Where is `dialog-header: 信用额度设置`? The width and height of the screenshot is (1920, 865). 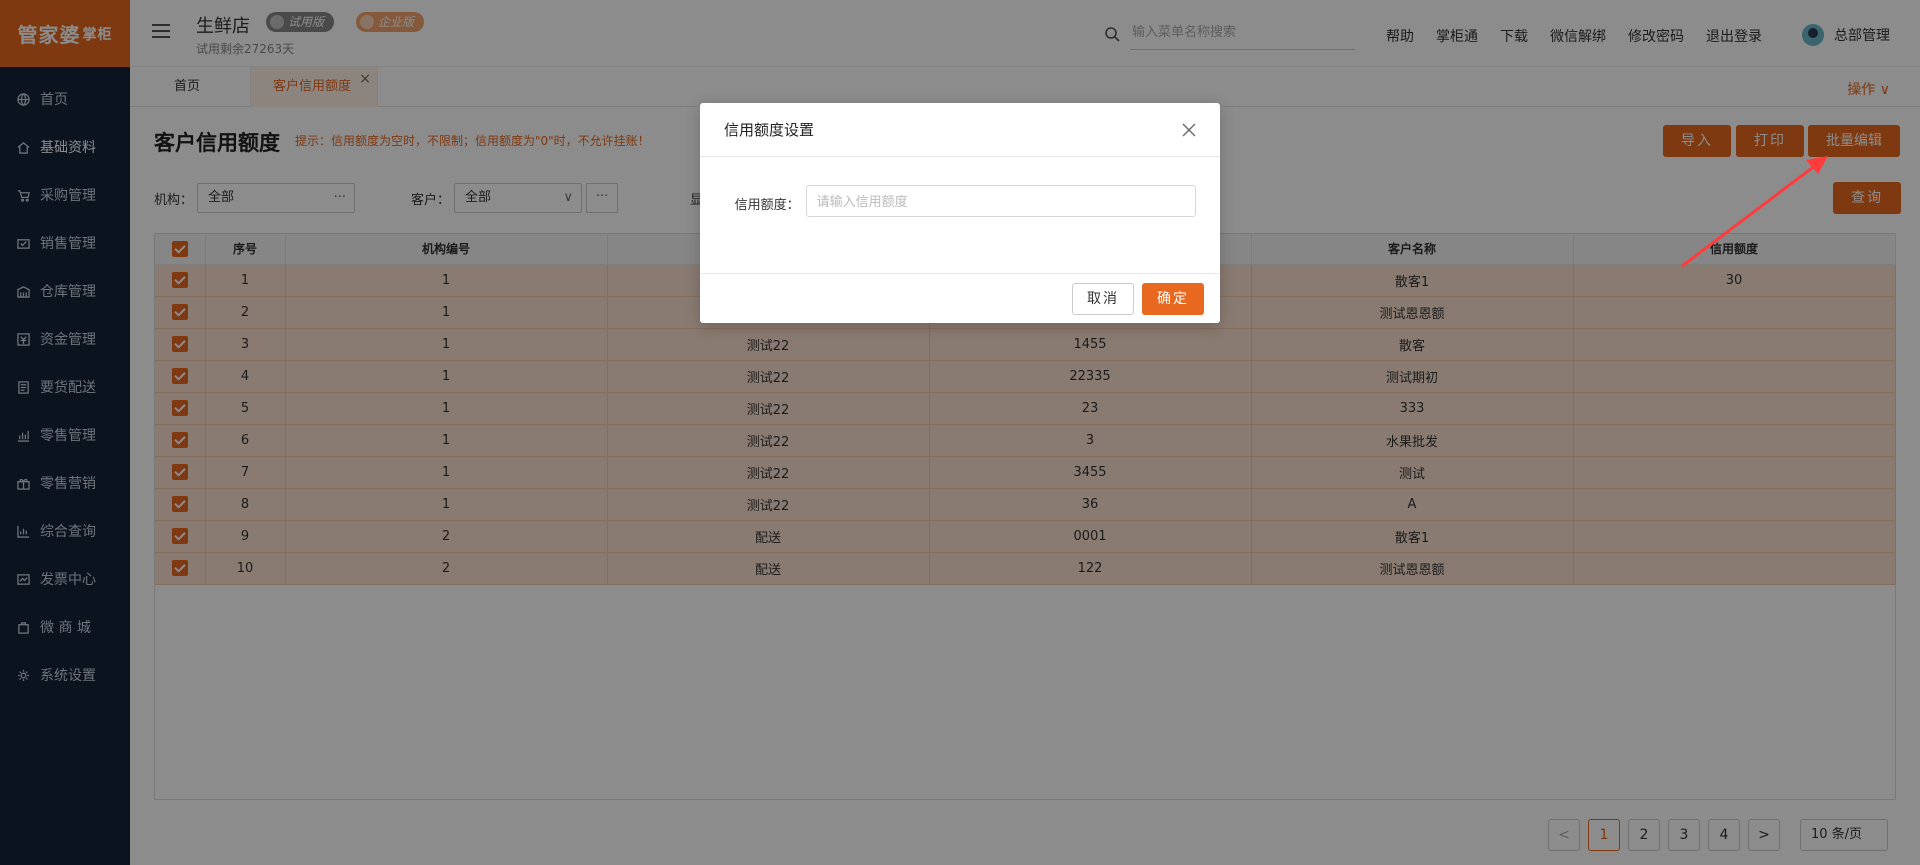 dialog-header: 信用额度设置 is located at coordinates (960, 130).